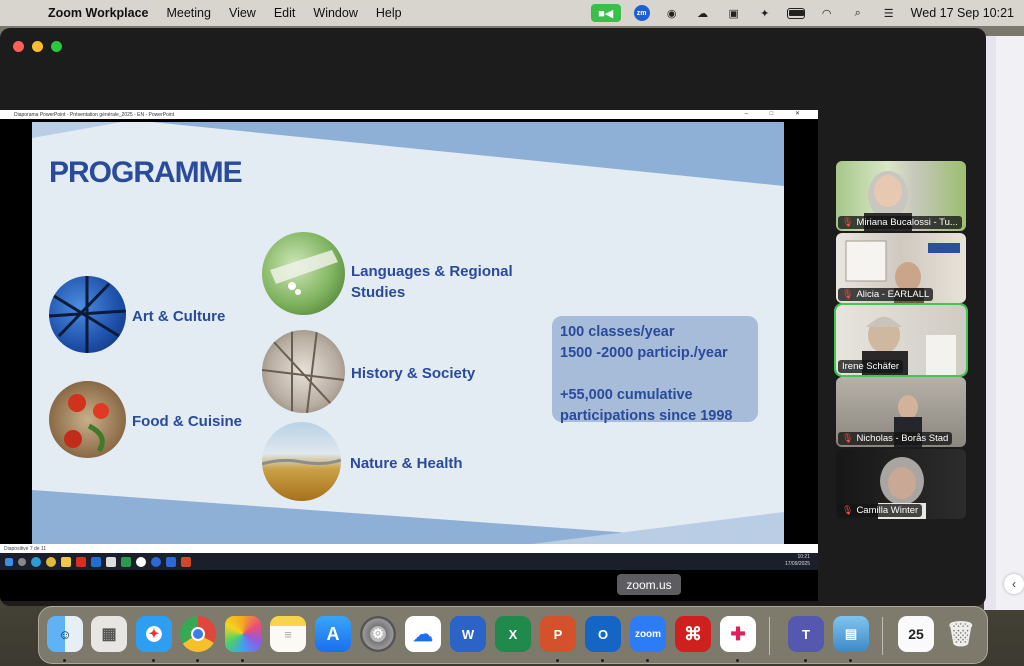 The height and width of the screenshot is (666, 1024). I want to click on taskbar-explorer-icon, so click(66, 561).